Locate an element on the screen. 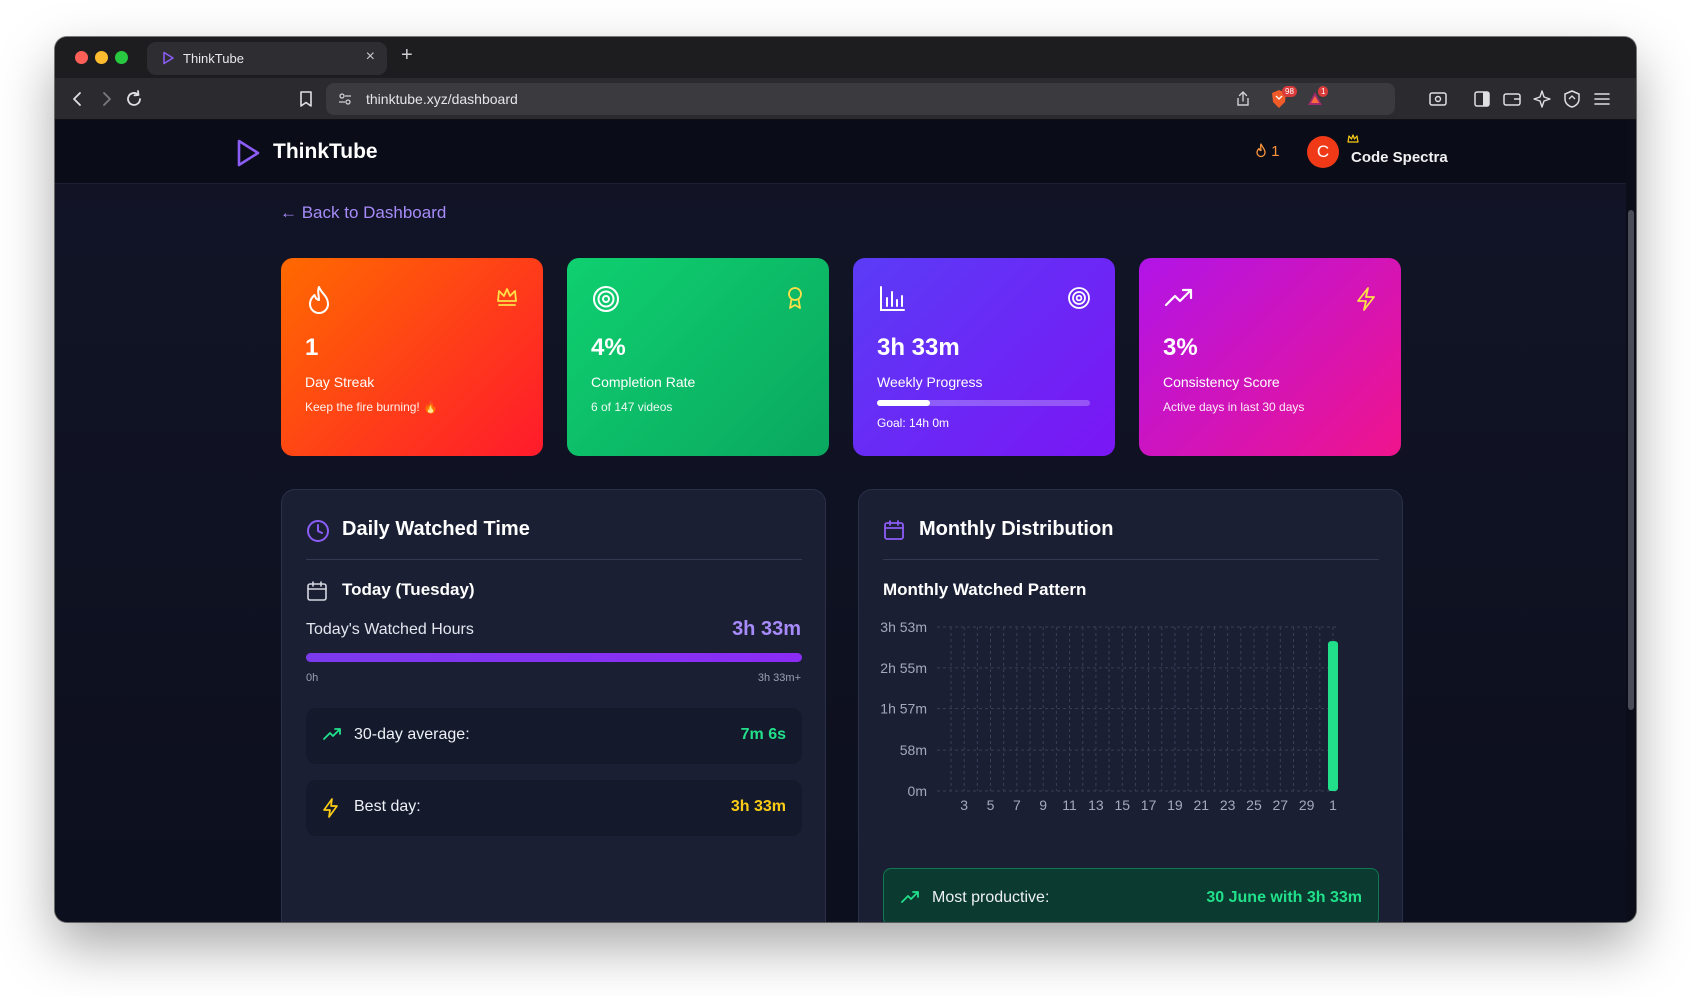  x-tick-label: 7 is located at coordinates (1017, 803).